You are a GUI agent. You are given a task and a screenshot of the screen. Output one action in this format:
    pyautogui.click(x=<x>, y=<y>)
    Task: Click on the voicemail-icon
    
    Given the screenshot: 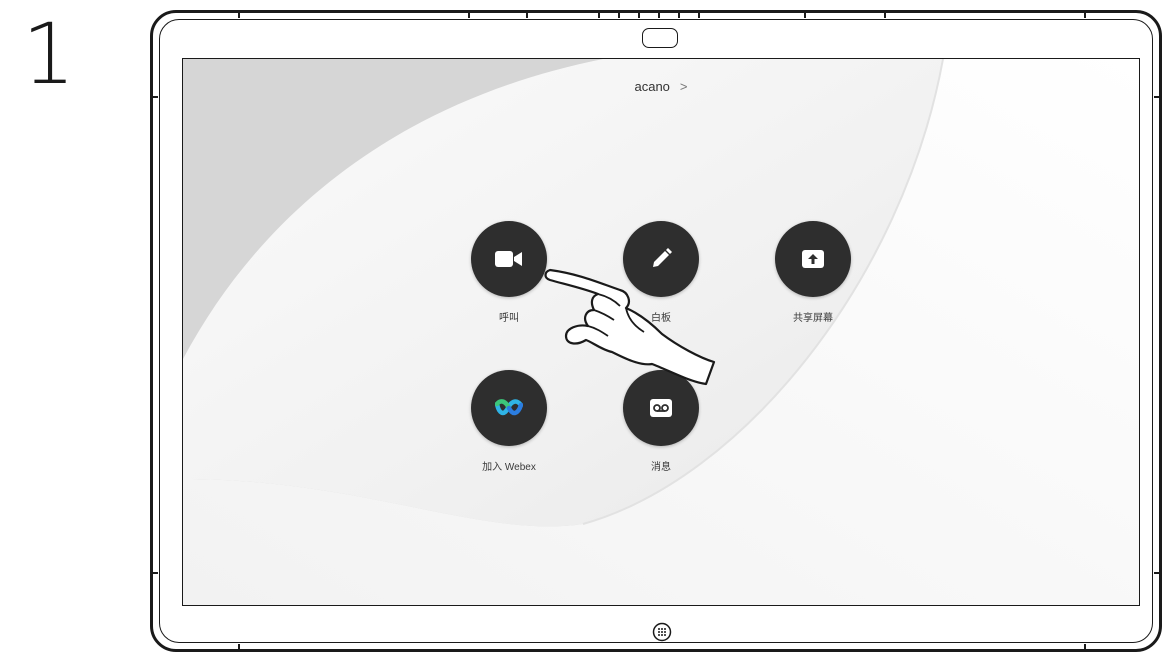 What is the action you would take?
    pyautogui.click(x=661, y=408)
    